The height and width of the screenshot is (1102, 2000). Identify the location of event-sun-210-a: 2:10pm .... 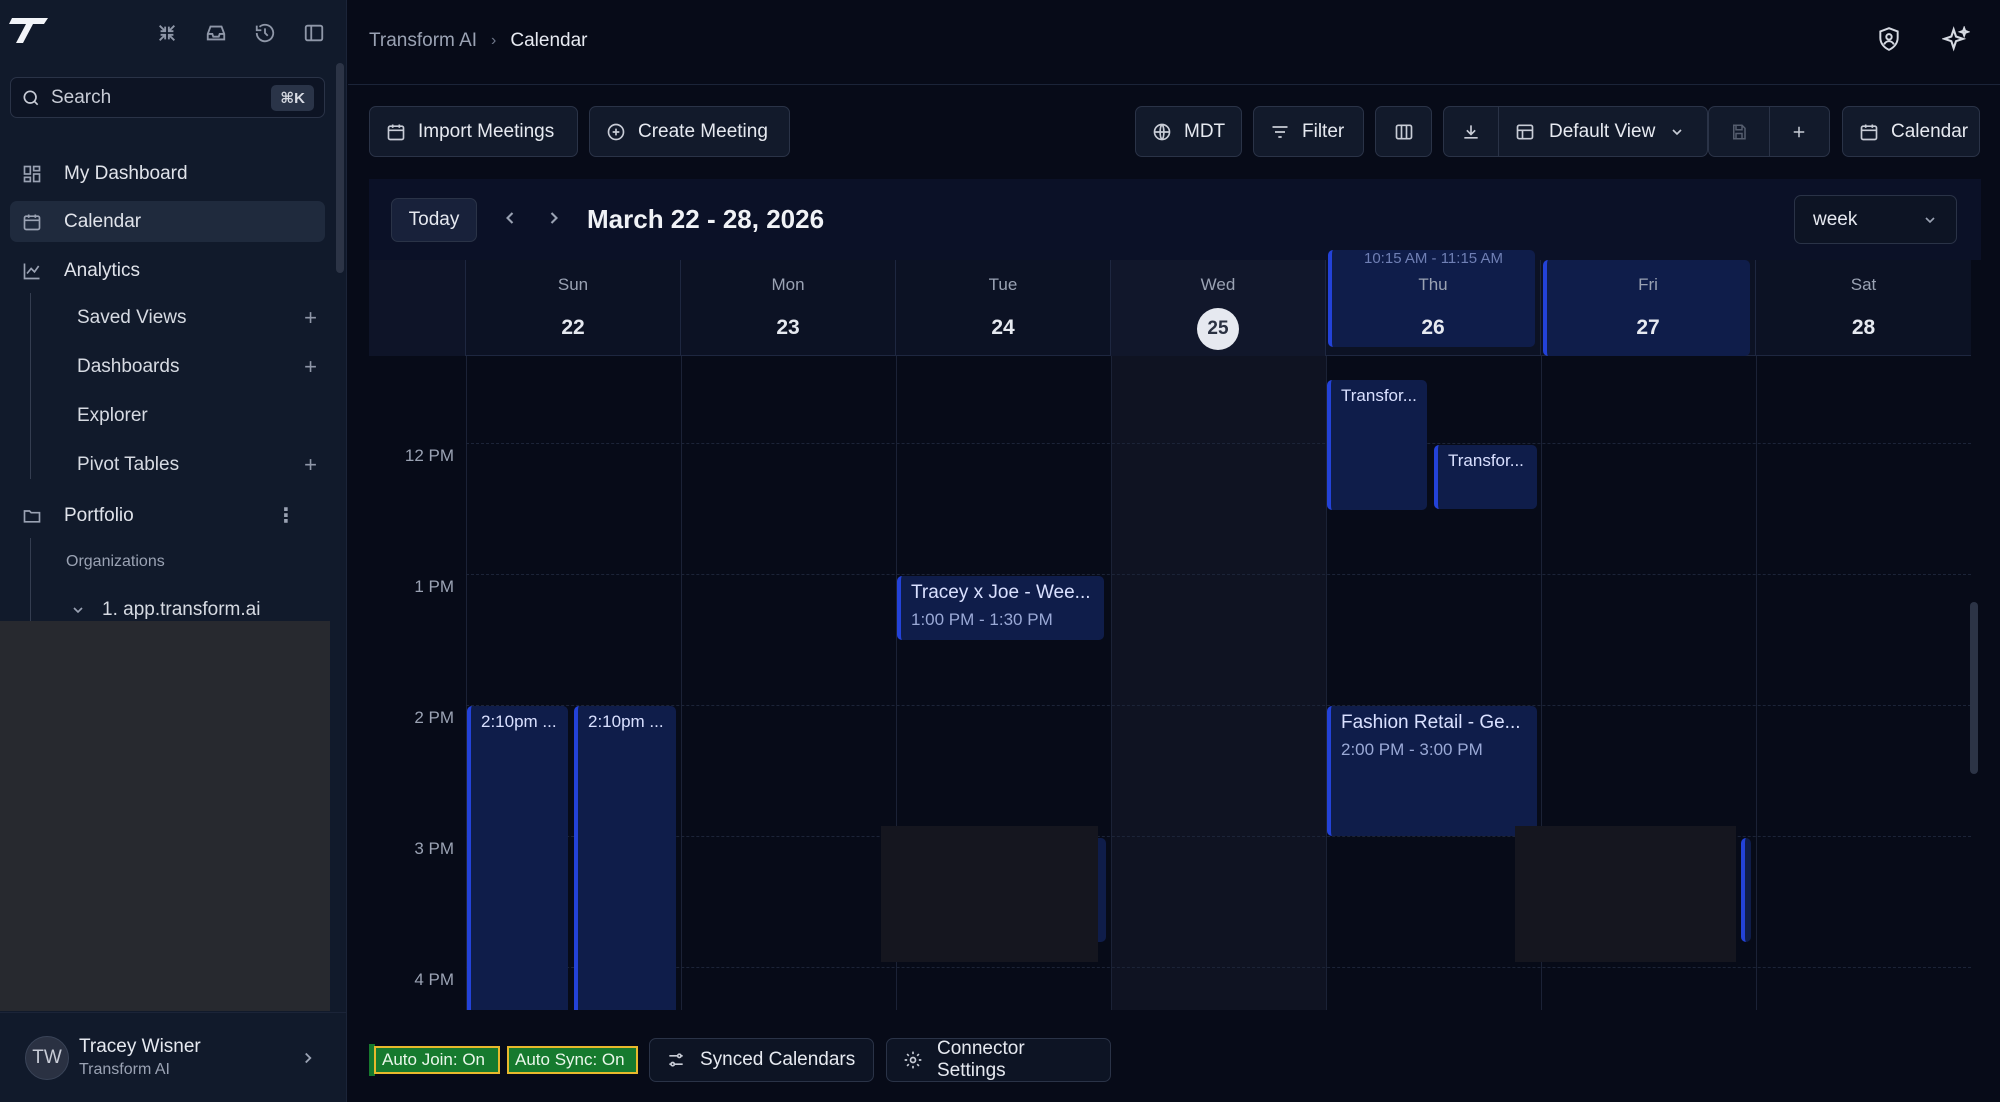
(517, 858).